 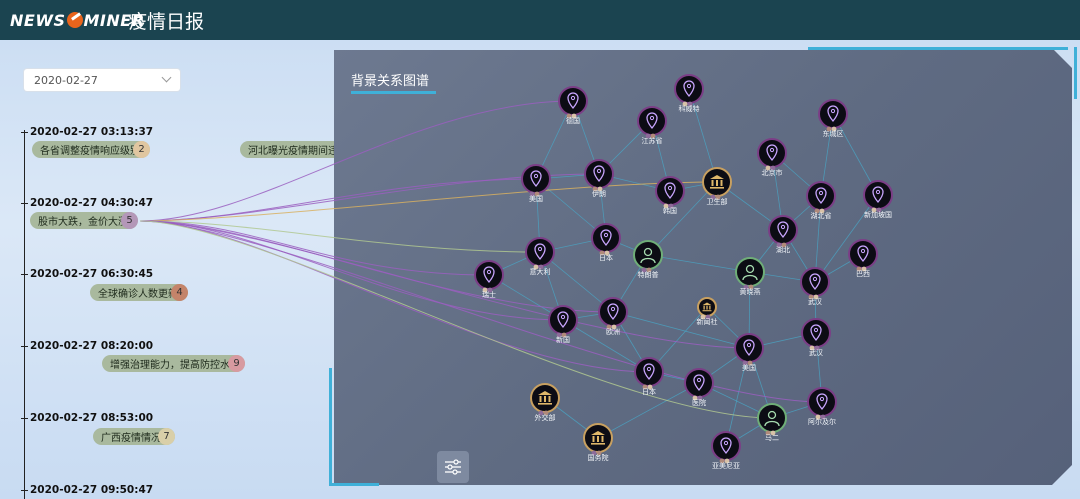 What do you see at coordinates (648, 259) in the screenshot?
I see `graph-node-telangpu: 特朗普` at bounding box center [648, 259].